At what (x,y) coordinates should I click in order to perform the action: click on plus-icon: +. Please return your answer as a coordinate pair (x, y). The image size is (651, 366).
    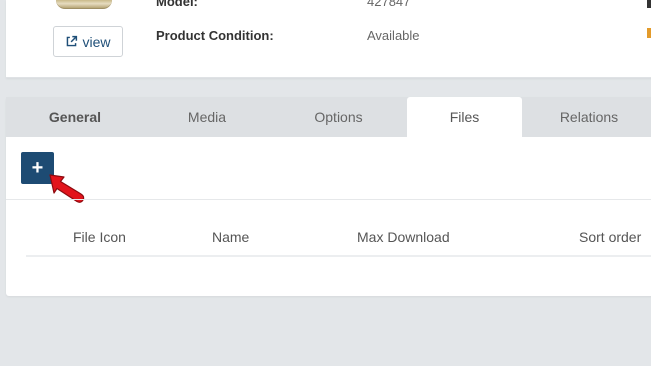
    Looking at the image, I should click on (37, 167).